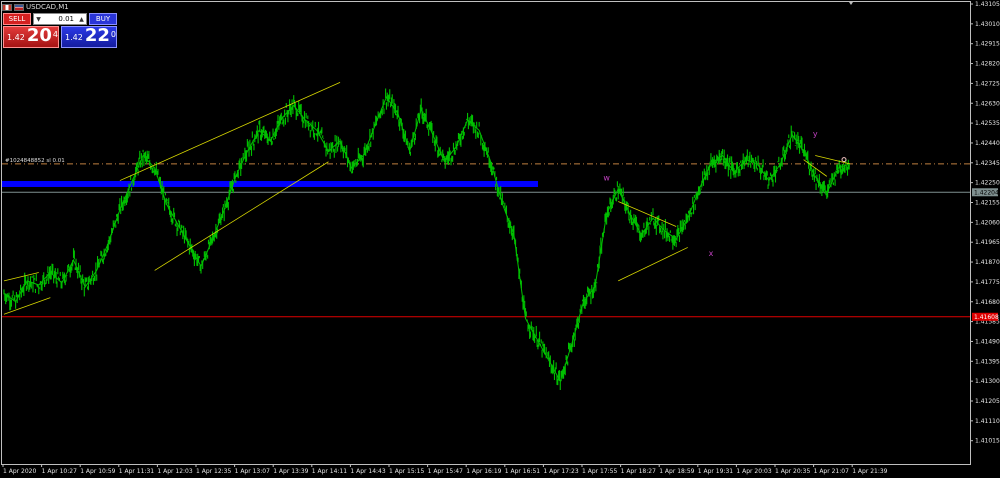 The image size is (1000, 478). Describe the element at coordinates (715, 471) in the screenshot. I see `x-axis-label: 1 Apr 19:31` at that location.